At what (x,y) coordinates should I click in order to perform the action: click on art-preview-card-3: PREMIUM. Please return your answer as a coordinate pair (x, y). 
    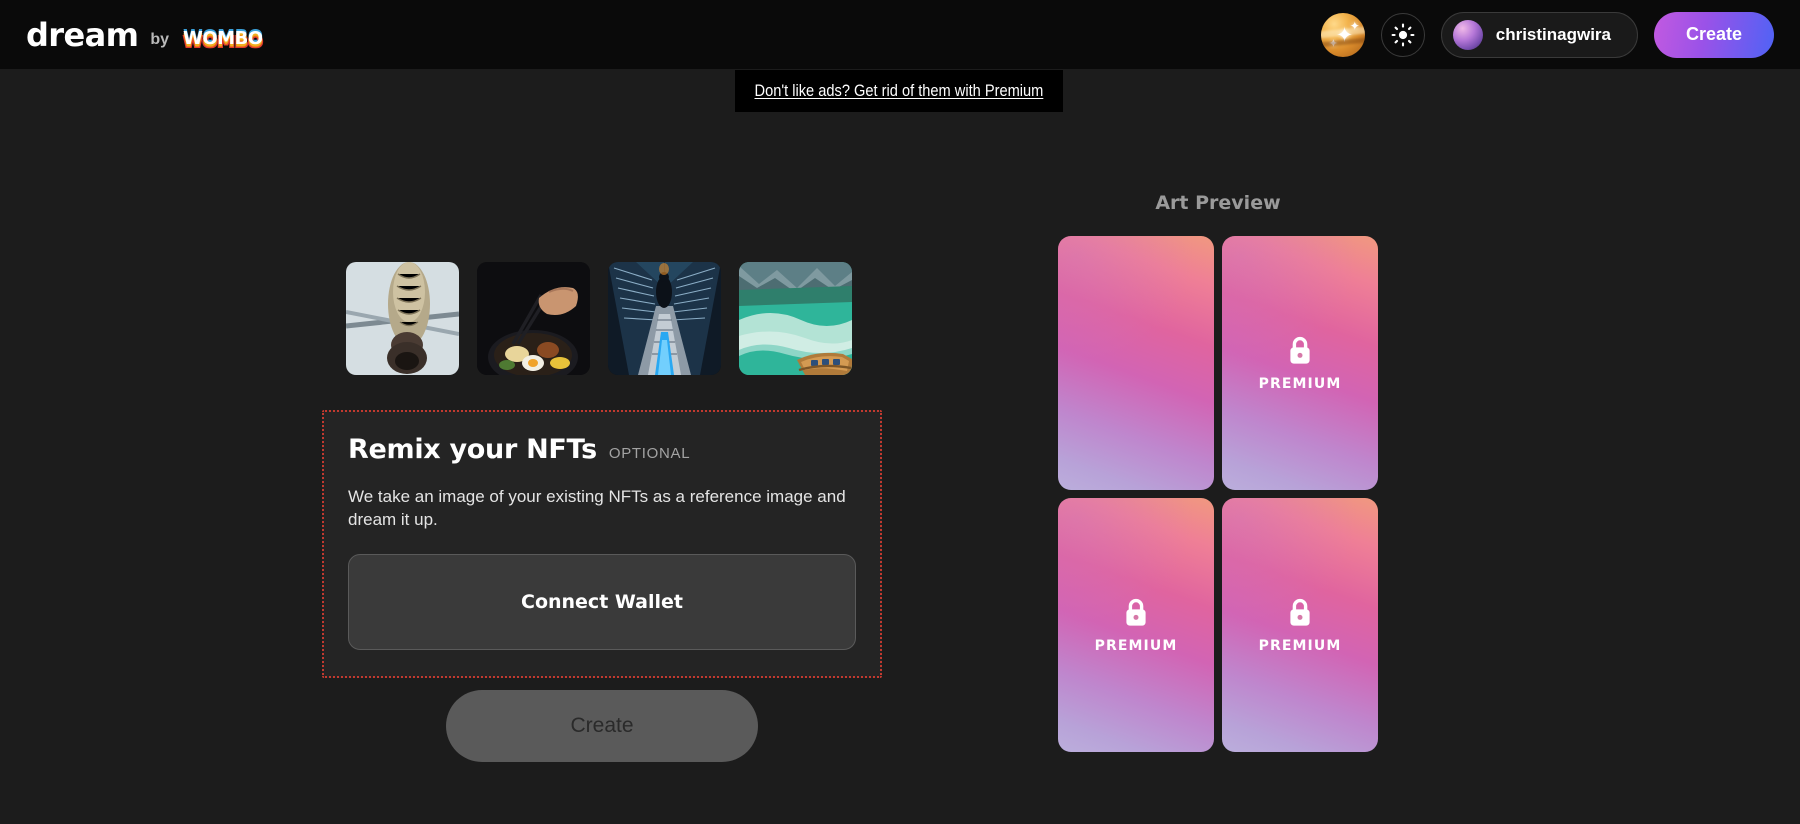
    Looking at the image, I should click on (1136, 625).